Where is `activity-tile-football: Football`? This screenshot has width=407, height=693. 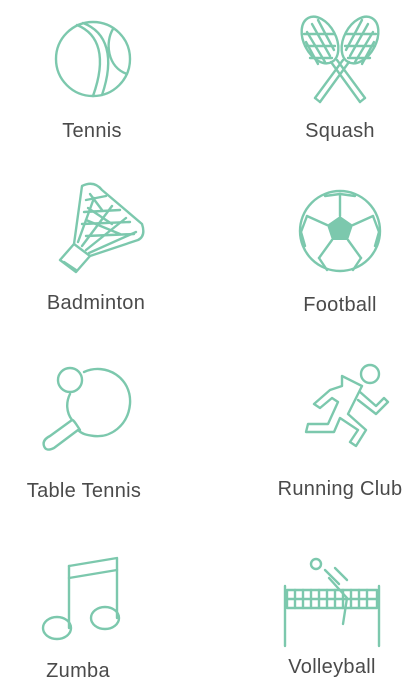 activity-tile-football: Football is located at coordinates (328, 251).